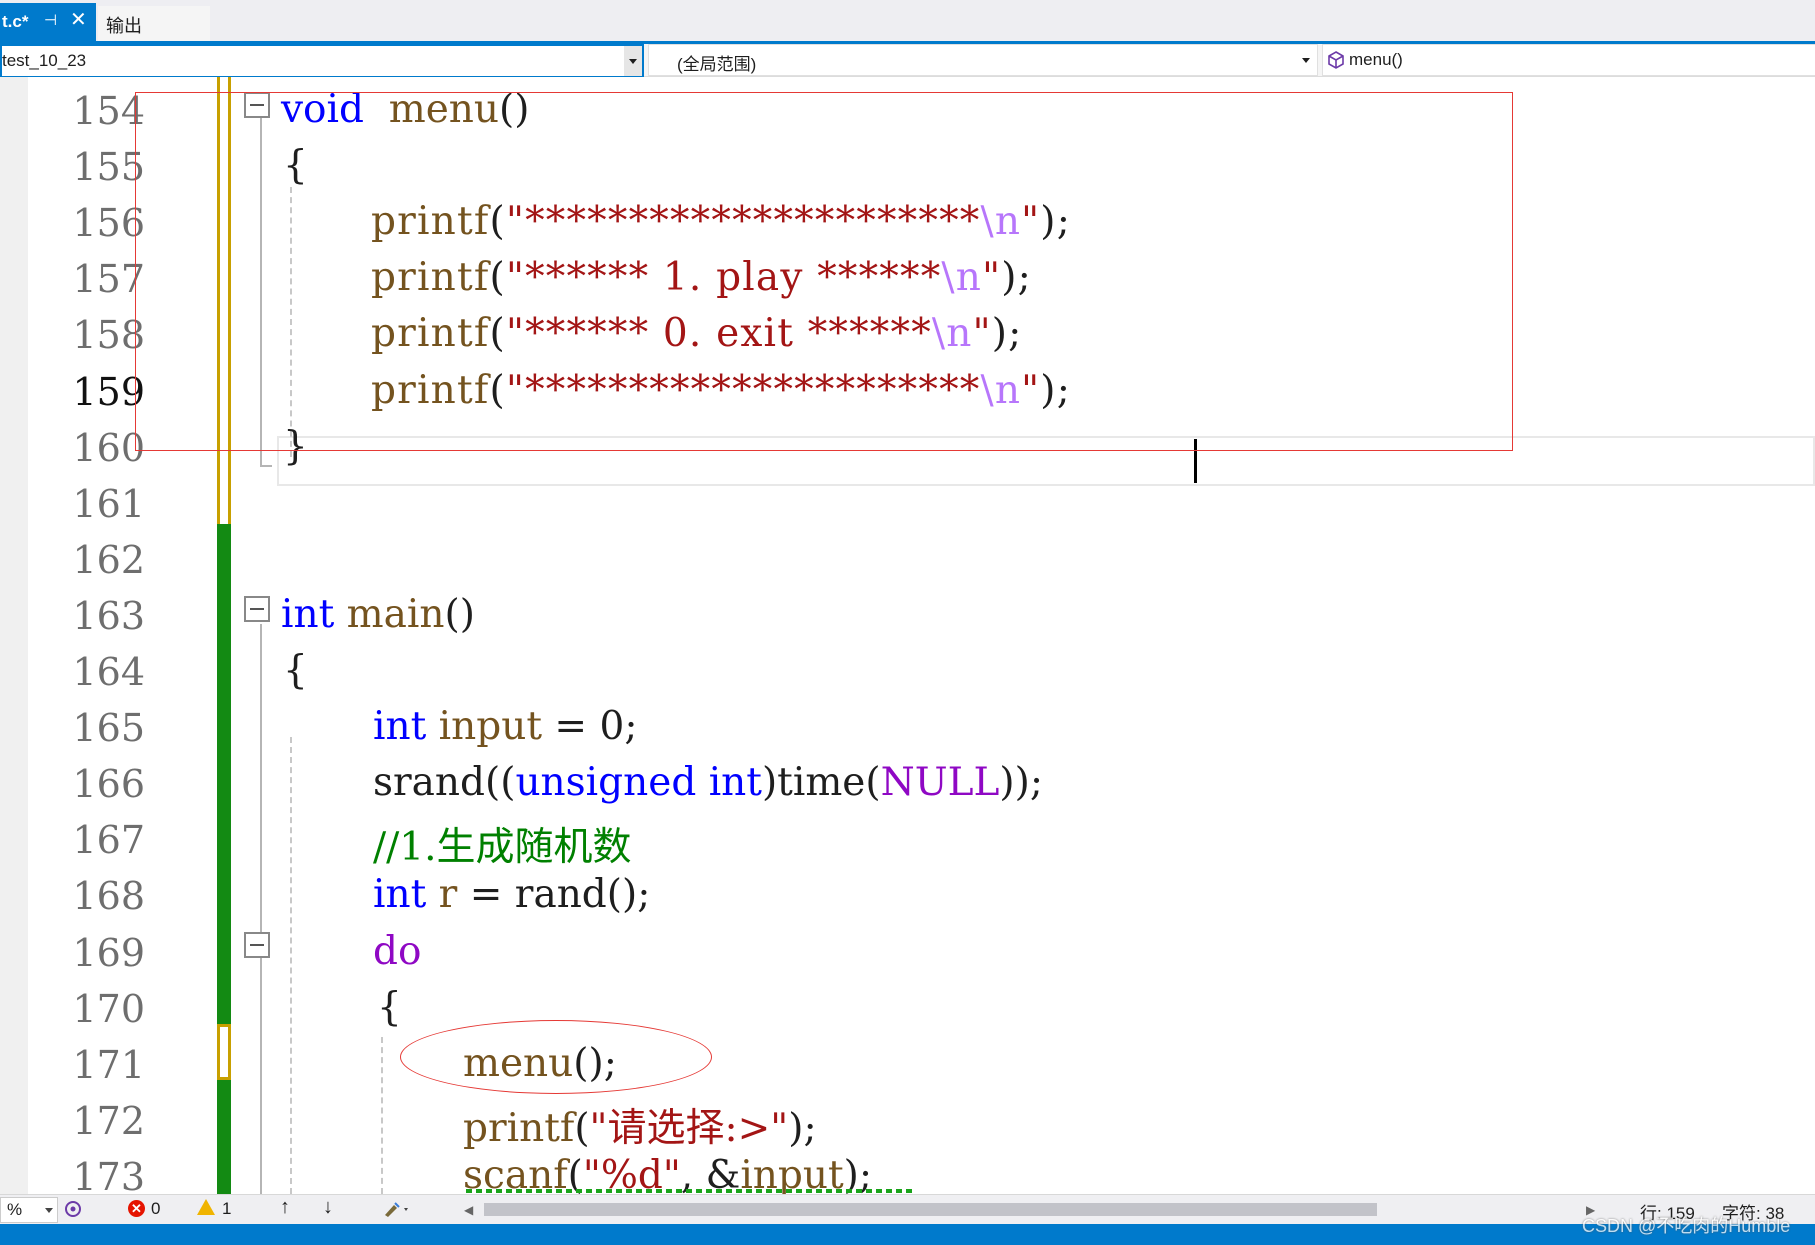  What do you see at coordinates (690, 1191) in the screenshot?
I see `warning-squiggle` at bounding box center [690, 1191].